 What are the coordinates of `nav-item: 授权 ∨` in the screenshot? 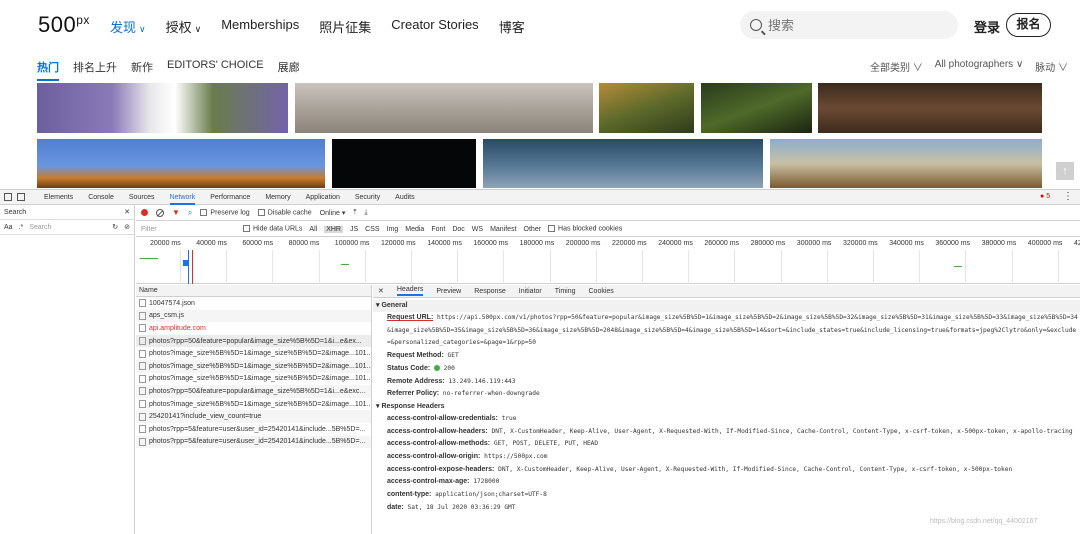 It's located at (184, 26).